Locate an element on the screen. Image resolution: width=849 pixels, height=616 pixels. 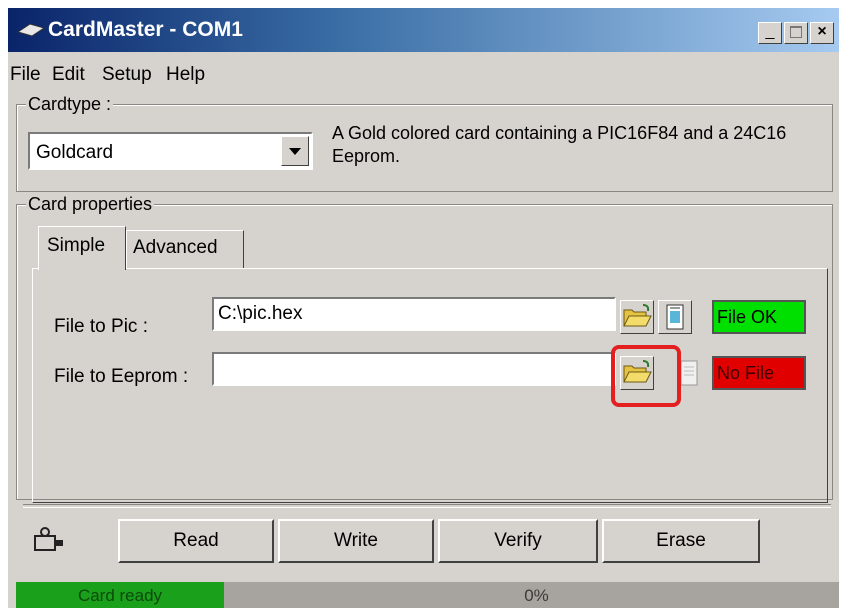
close-icon: × is located at coordinates (822, 31).